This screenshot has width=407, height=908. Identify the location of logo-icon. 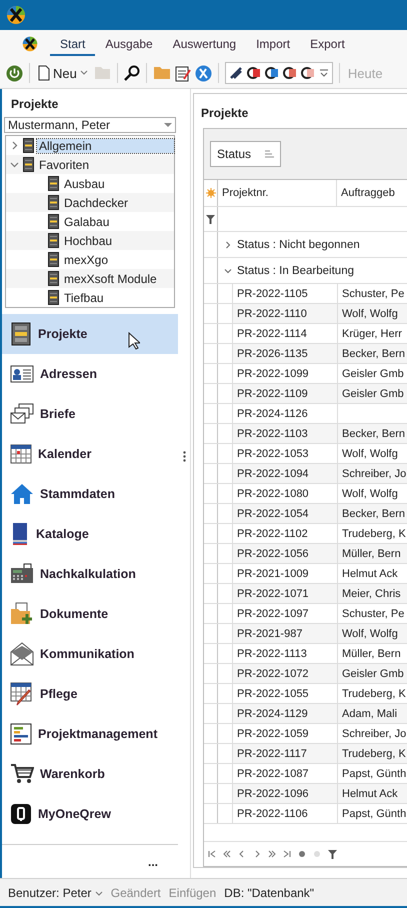
(30, 44).